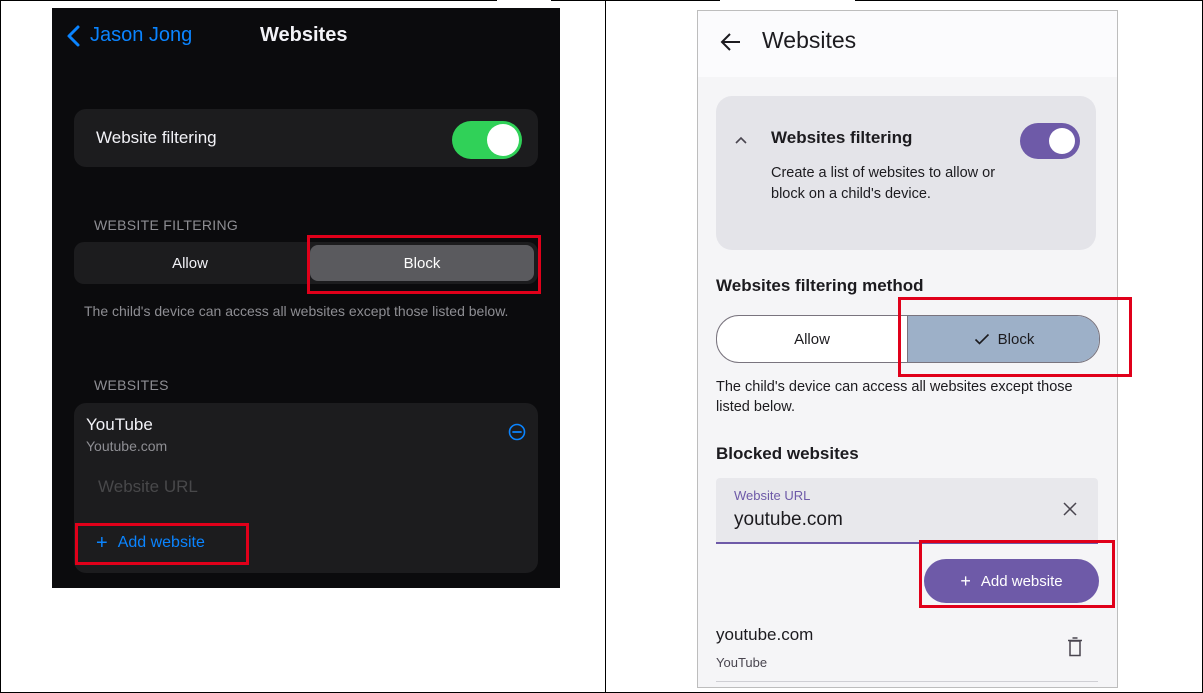  I want to click on toggle-knob, so click(503, 140).